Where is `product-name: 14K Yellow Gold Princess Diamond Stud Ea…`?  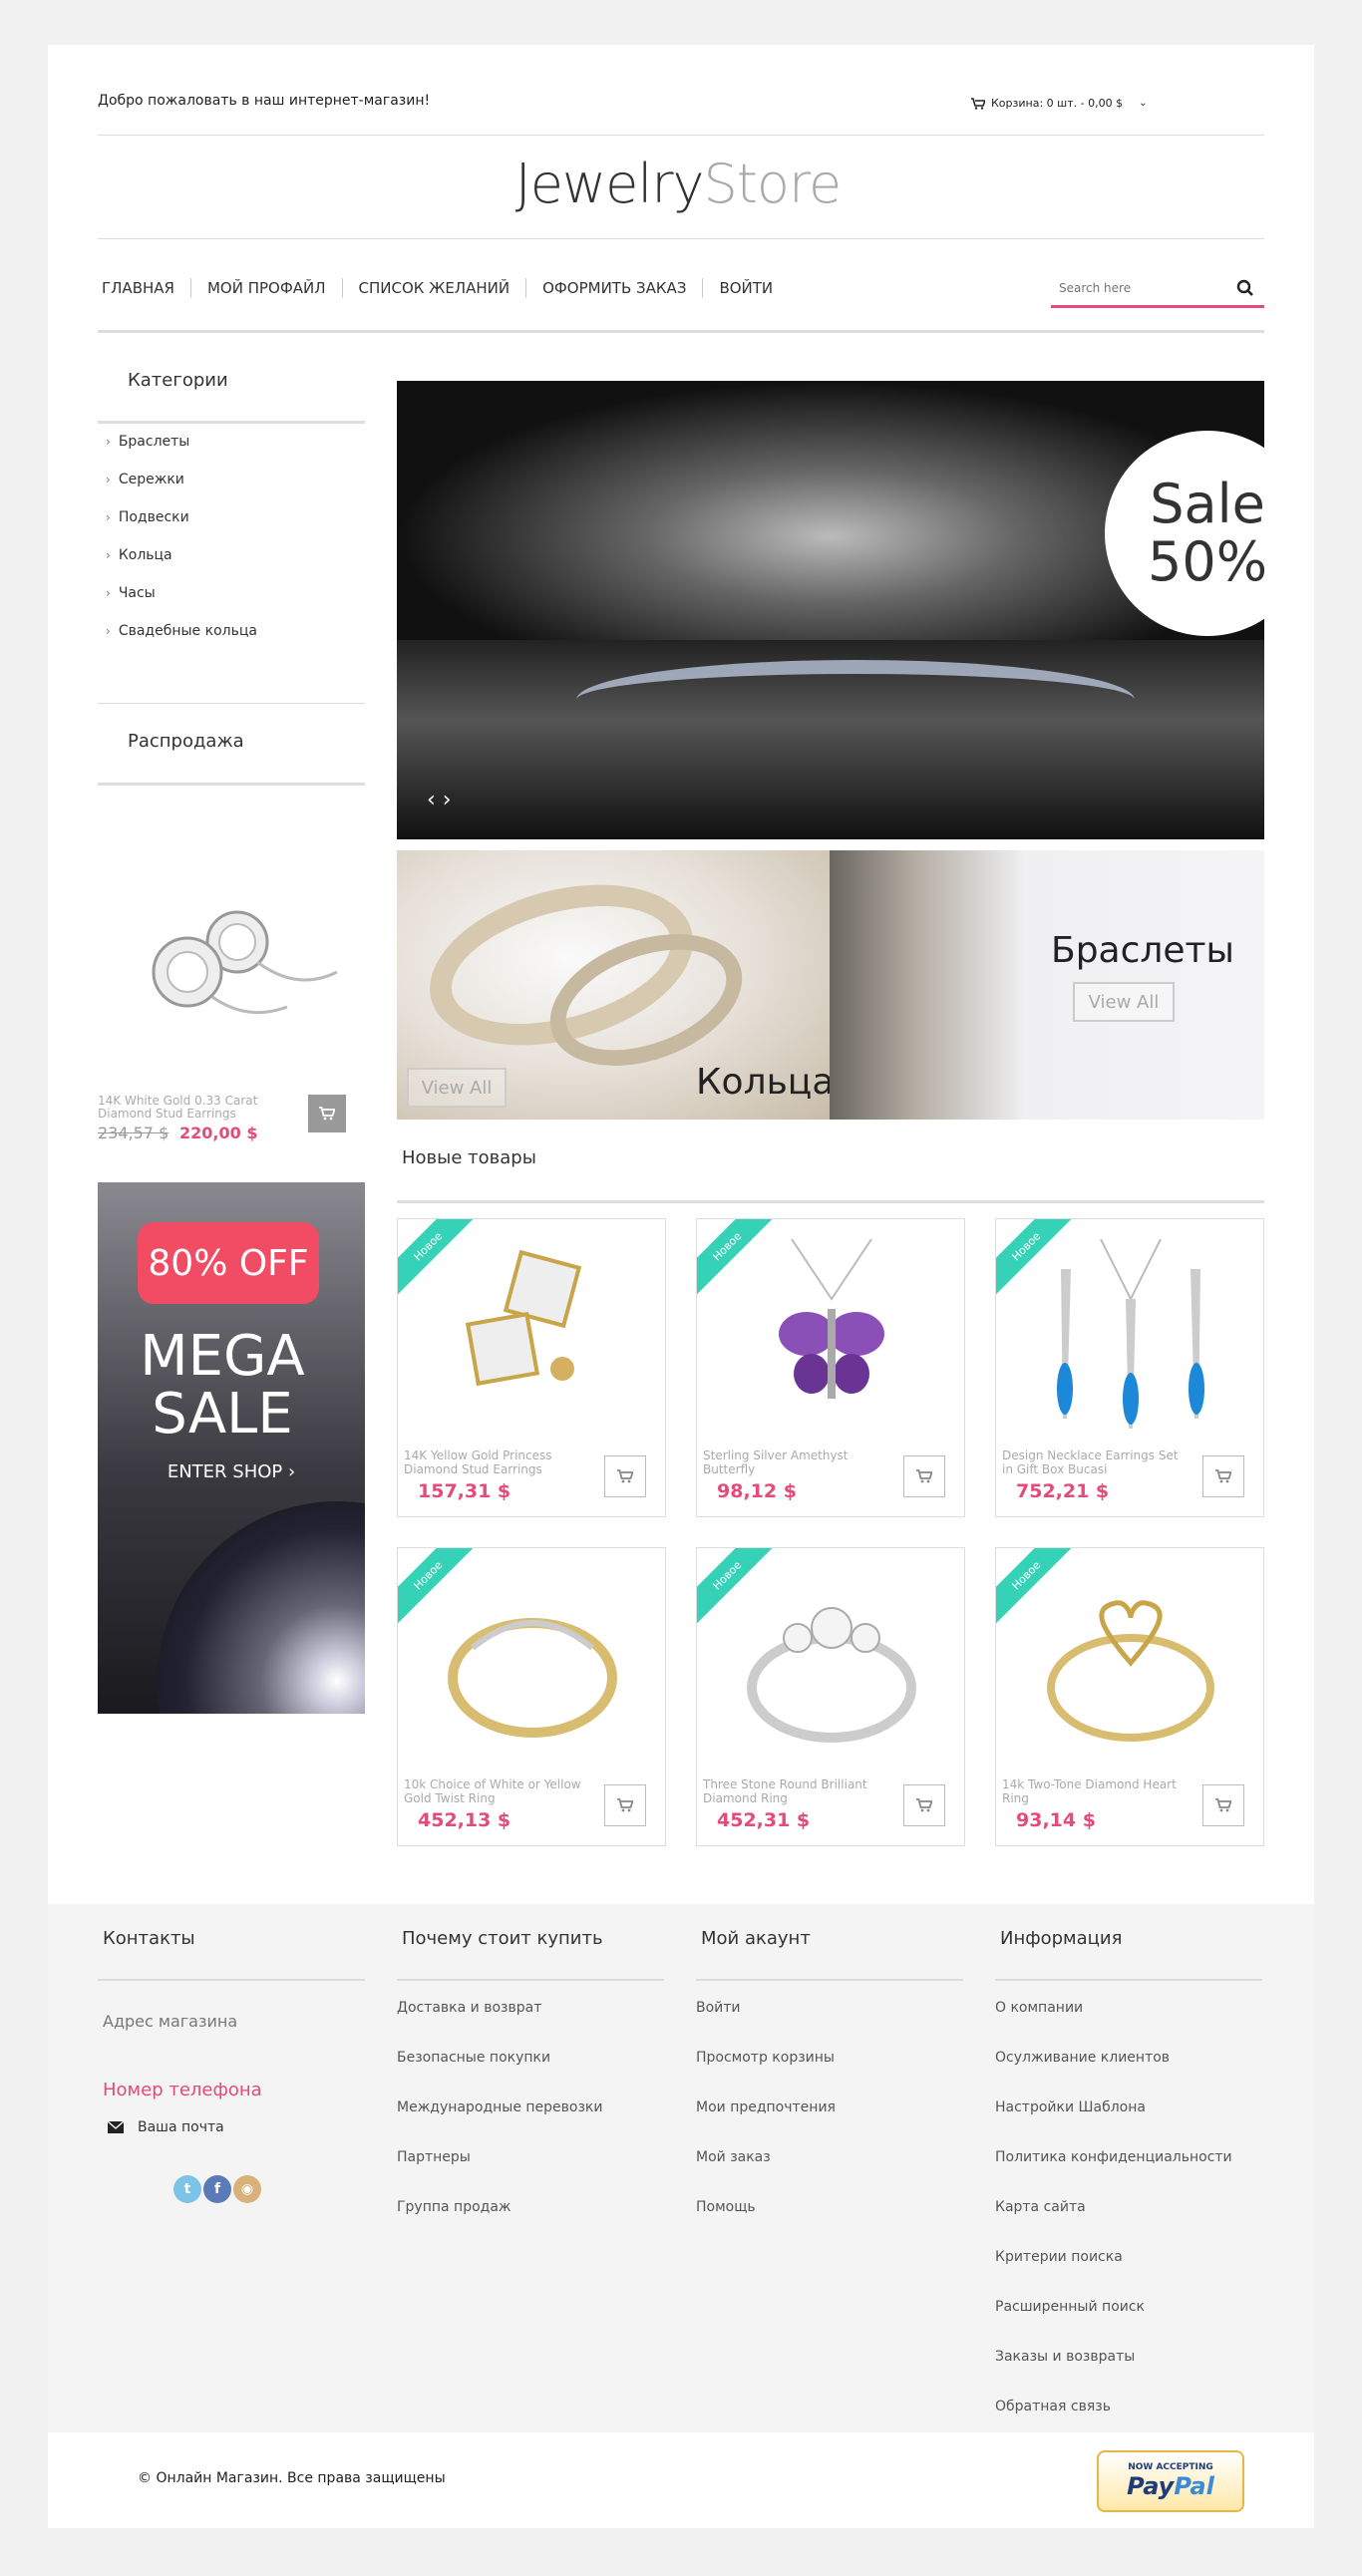
product-name: 14K Yellow Gold Princess Diamond Stud Ea… is located at coordinates (498, 1462).